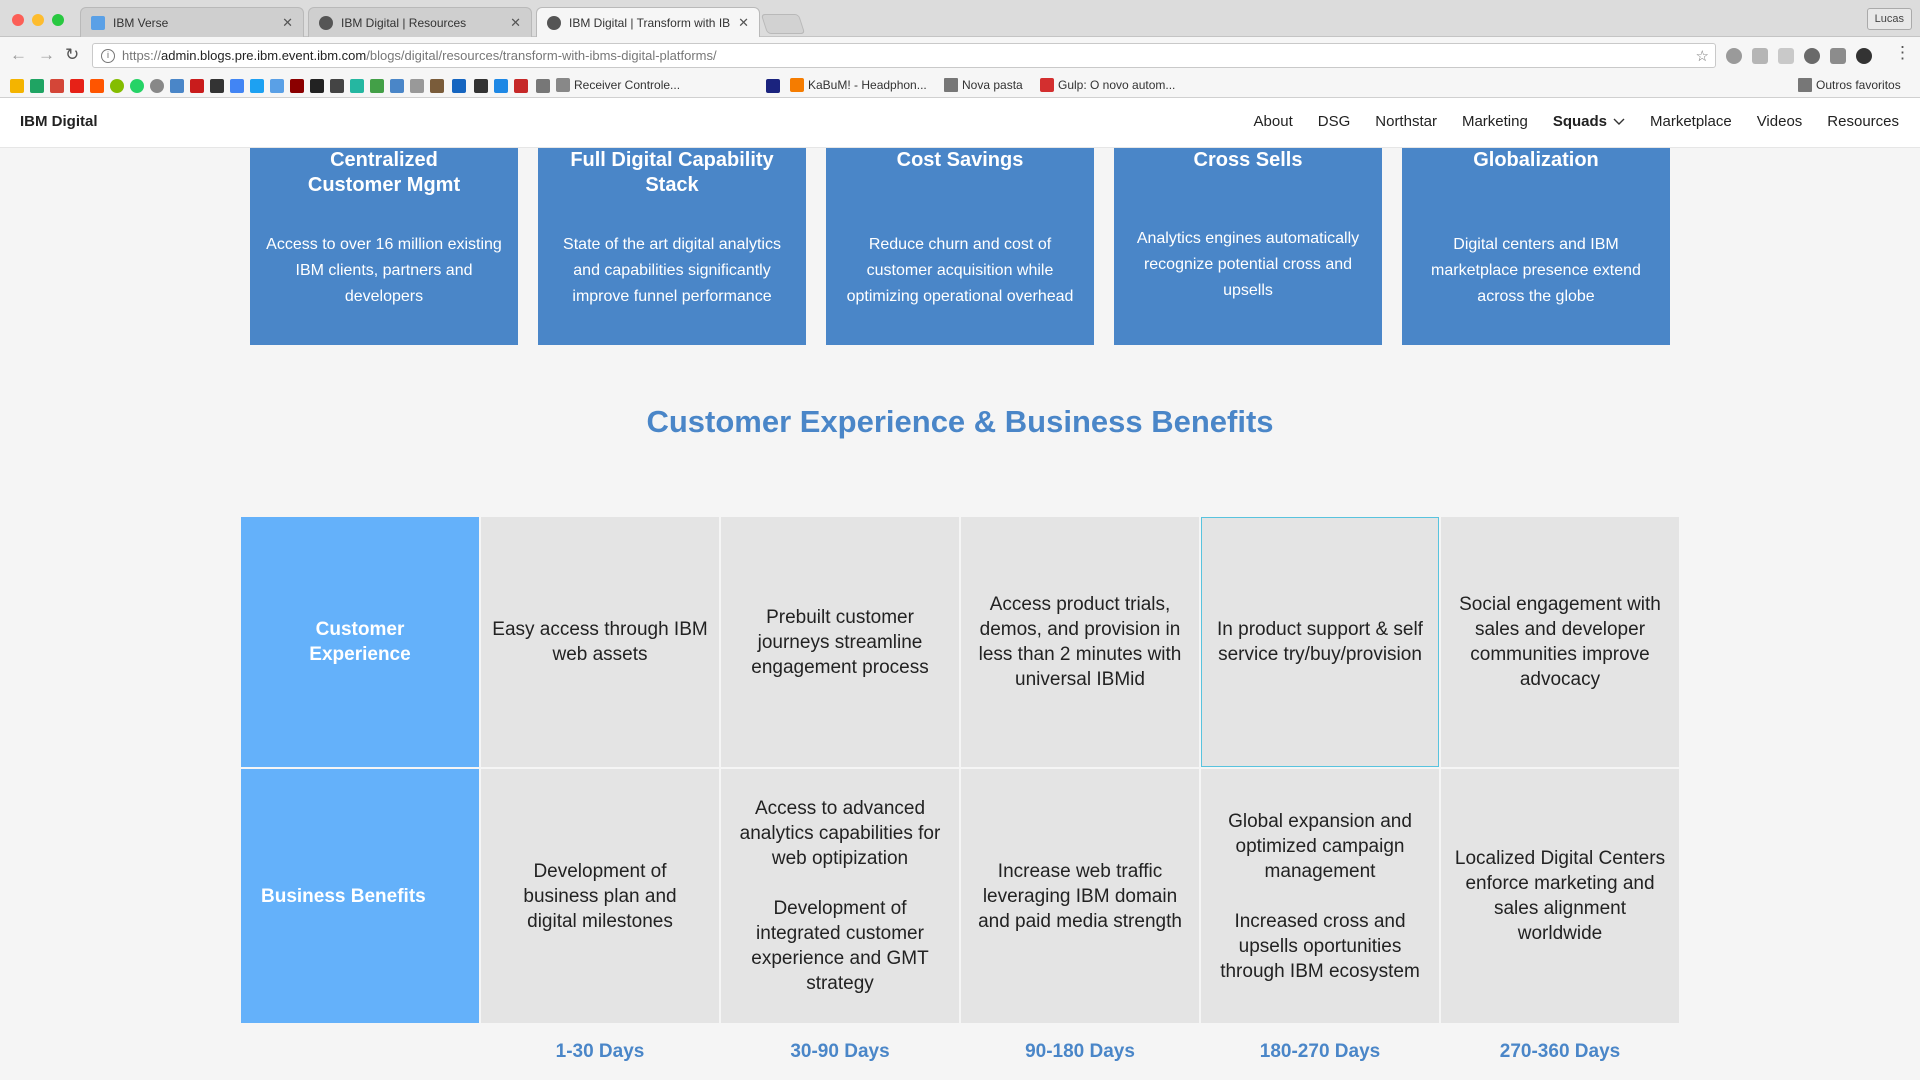 The height and width of the screenshot is (1080, 1920). I want to click on card-title: Full Digital Capability Stack, so click(672, 172).